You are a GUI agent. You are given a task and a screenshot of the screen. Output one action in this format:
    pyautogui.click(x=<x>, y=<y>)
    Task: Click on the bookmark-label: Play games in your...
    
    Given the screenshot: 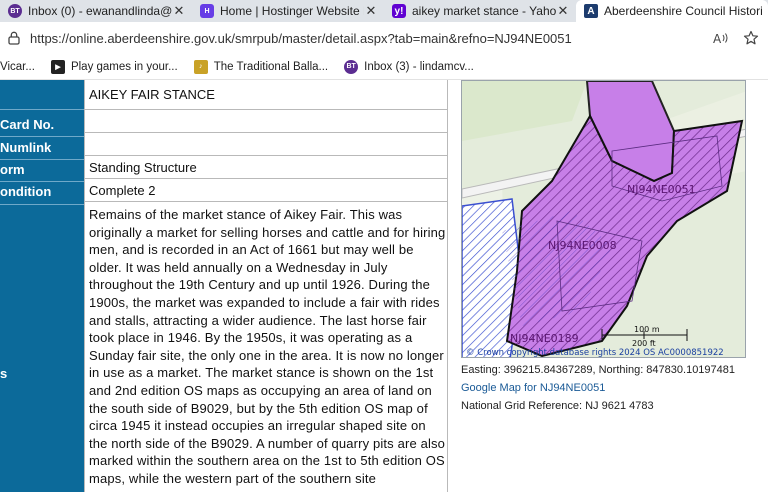 What is the action you would take?
    pyautogui.click(x=124, y=66)
    